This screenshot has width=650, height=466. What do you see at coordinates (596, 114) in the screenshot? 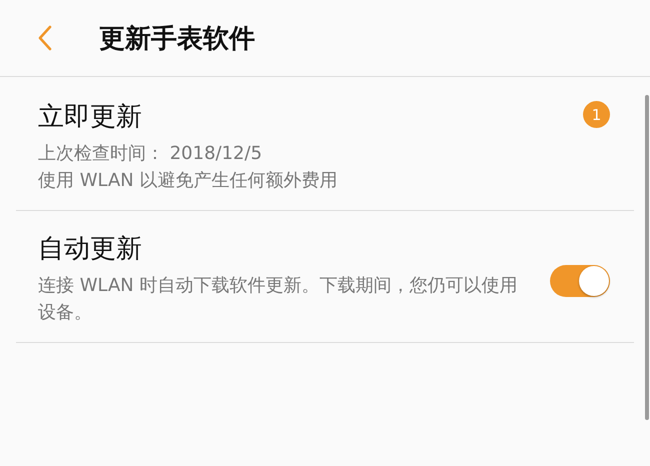
I see `count-badge: 1` at bounding box center [596, 114].